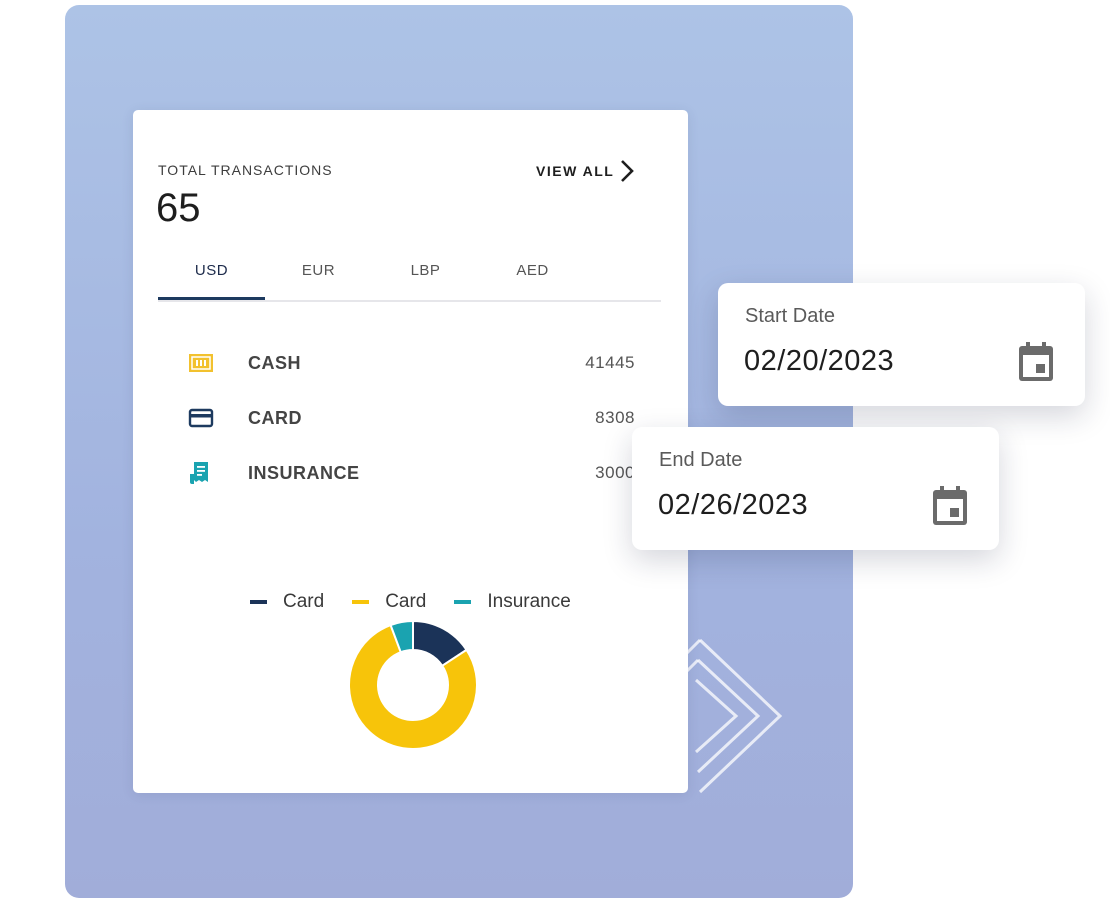  I want to click on start-date-field: Start Date 02/20/2023, so click(901, 344).